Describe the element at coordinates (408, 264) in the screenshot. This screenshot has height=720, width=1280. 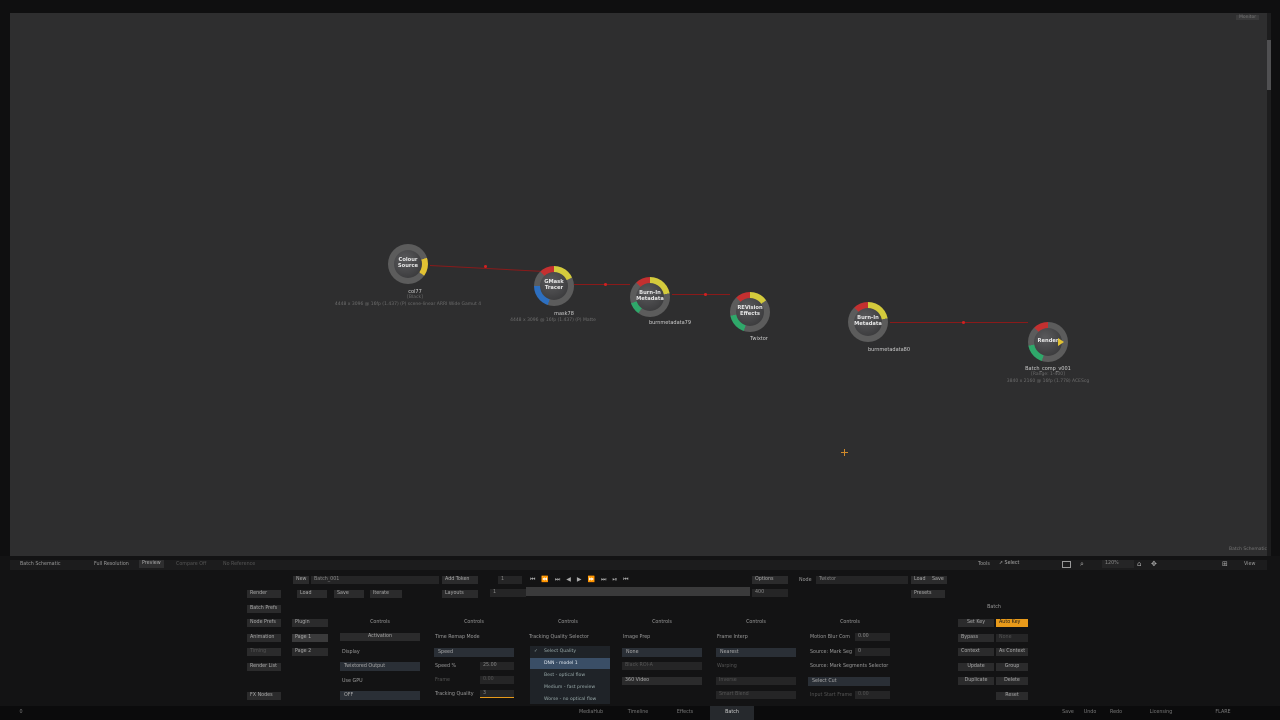
I see `node-colour-source: Colour Source` at that location.